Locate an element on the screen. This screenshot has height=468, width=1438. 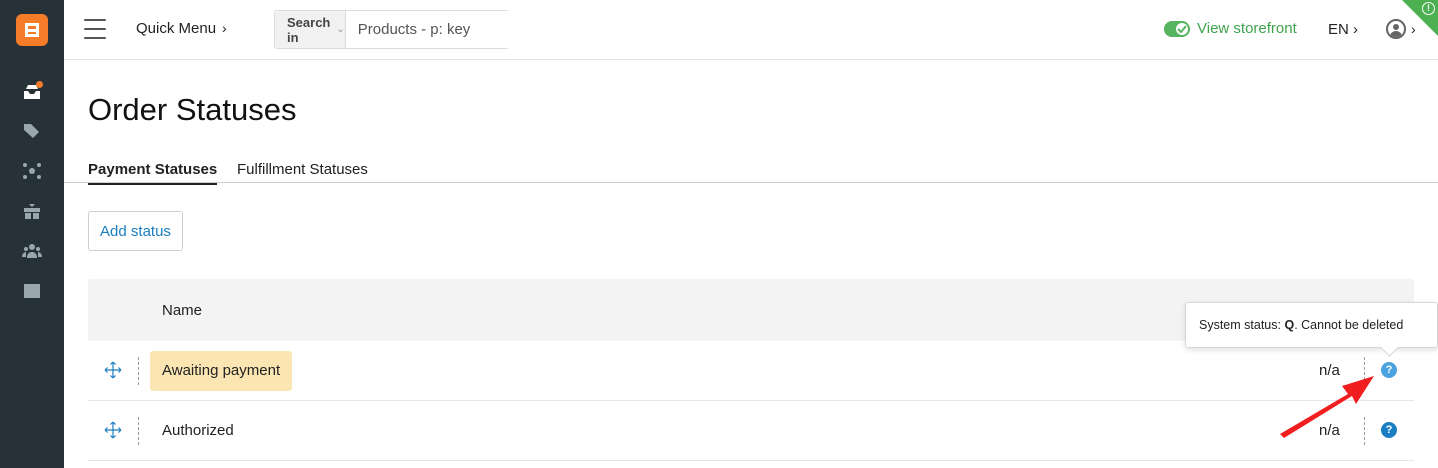
tags-icon is located at coordinates (32, 131).